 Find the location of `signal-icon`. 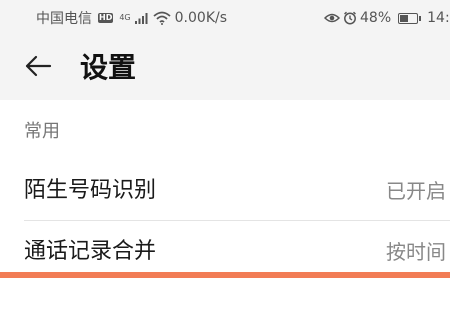

signal-icon is located at coordinates (141, 18).